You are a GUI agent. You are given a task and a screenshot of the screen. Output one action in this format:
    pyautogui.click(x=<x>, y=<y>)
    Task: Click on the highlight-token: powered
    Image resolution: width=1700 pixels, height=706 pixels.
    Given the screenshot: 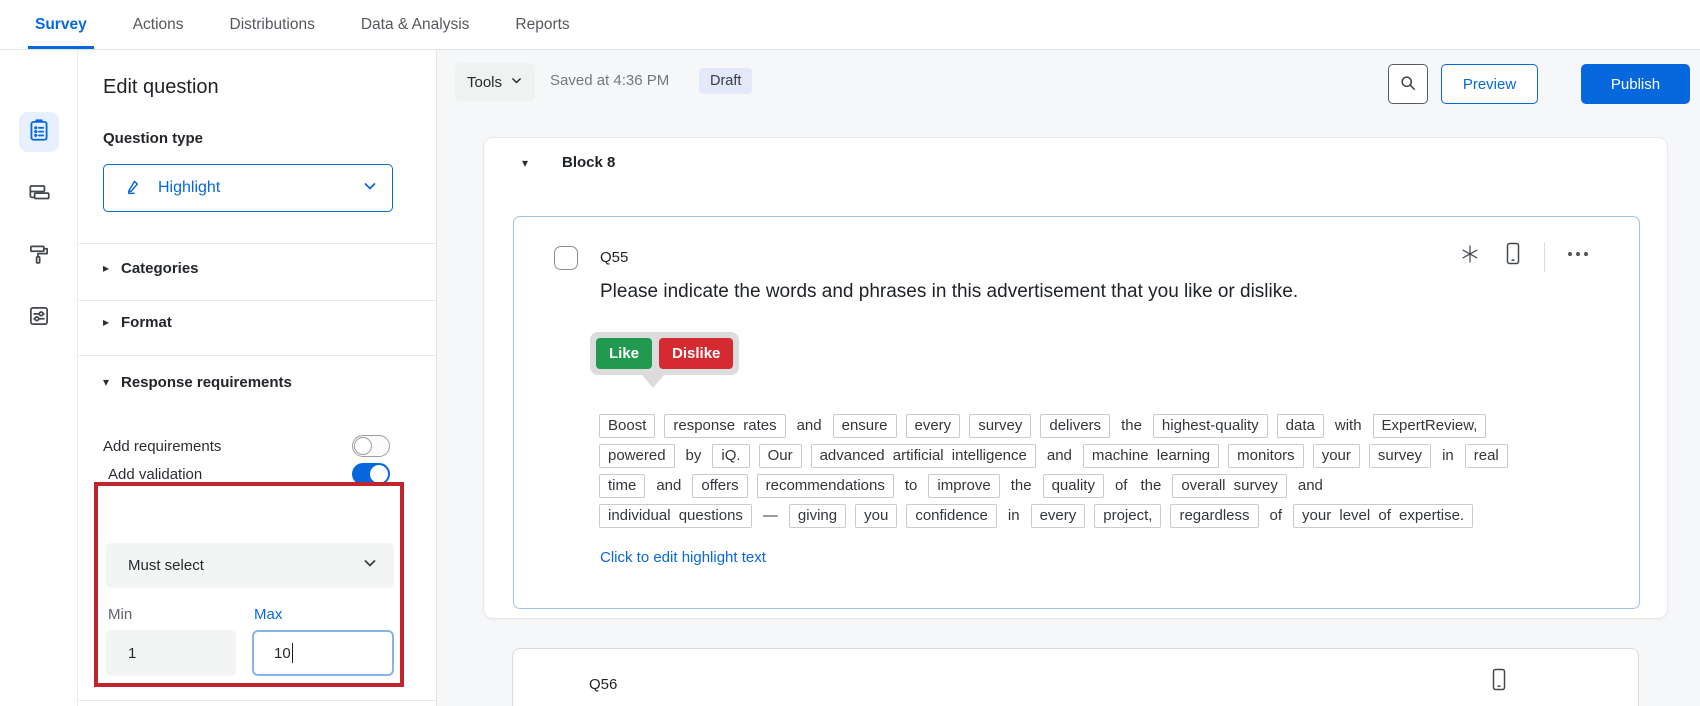 What is the action you would take?
    pyautogui.click(x=637, y=456)
    